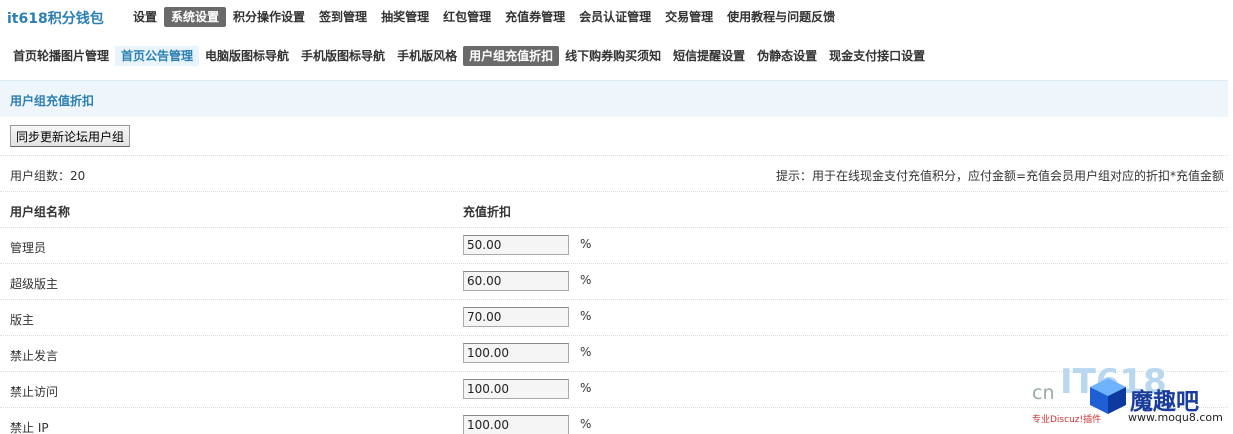 Image resolution: width=1233 pixels, height=434 pixels. Describe the element at coordinates (34, 392) in the screenshot. I see `group-name: 禁止访问` at that location.